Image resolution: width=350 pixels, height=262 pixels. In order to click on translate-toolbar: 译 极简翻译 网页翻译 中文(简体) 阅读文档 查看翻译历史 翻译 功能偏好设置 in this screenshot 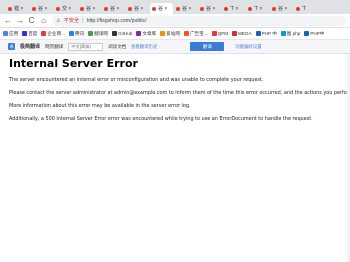, I will do `click(175, 47)`.